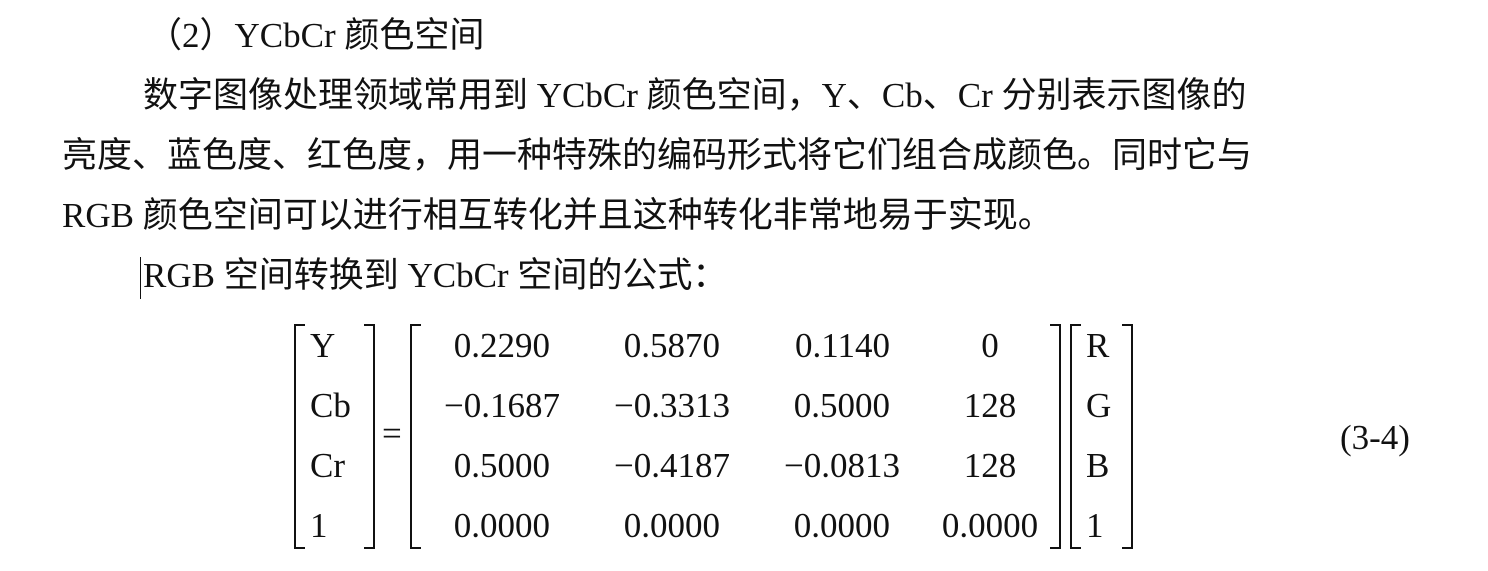 This screenshot has width=1488, height=571. I want to click on matrix-bracket-right, so click(1055, 436).